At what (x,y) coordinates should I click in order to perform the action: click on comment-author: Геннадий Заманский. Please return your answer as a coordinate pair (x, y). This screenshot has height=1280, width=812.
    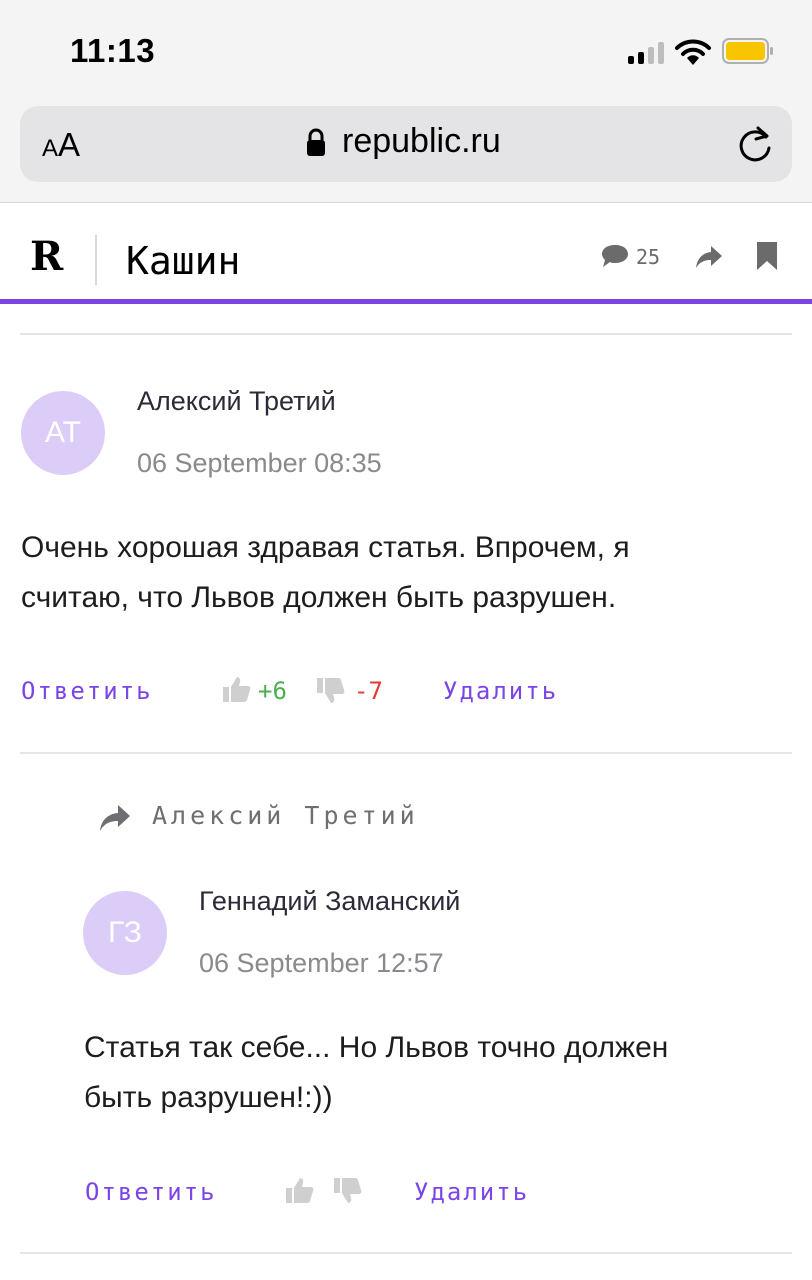
    Looking at the image, I should click on (330, 901).